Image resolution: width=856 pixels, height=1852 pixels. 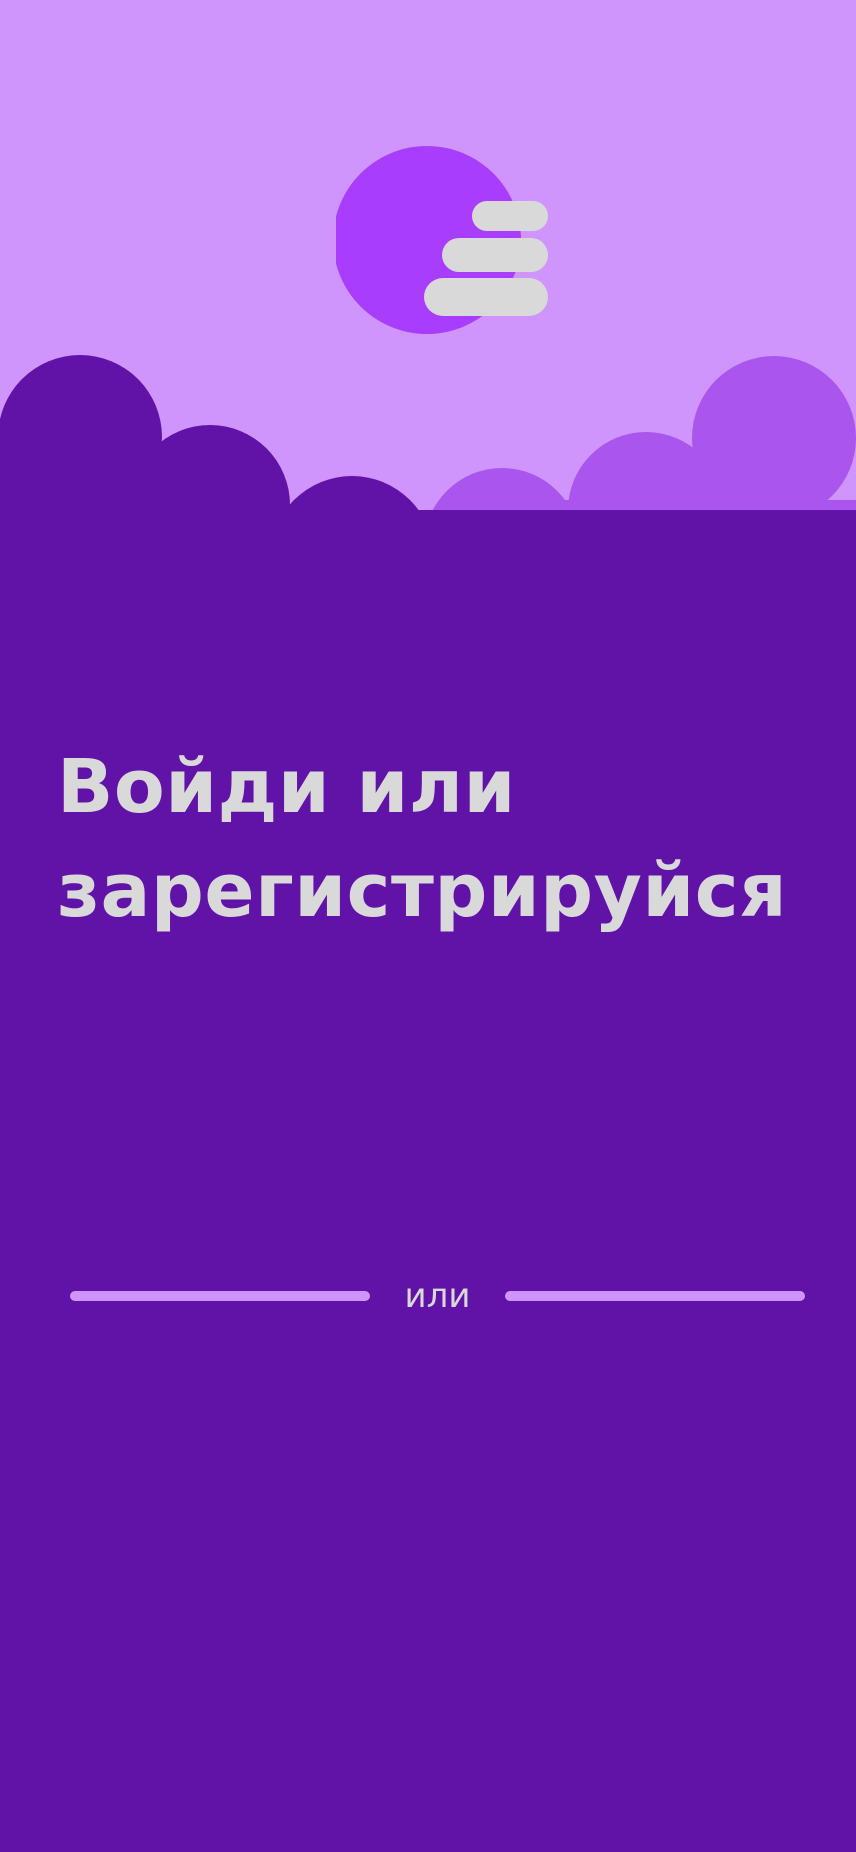 I want to click on divider-line-left, so click(x=220, y=1296).